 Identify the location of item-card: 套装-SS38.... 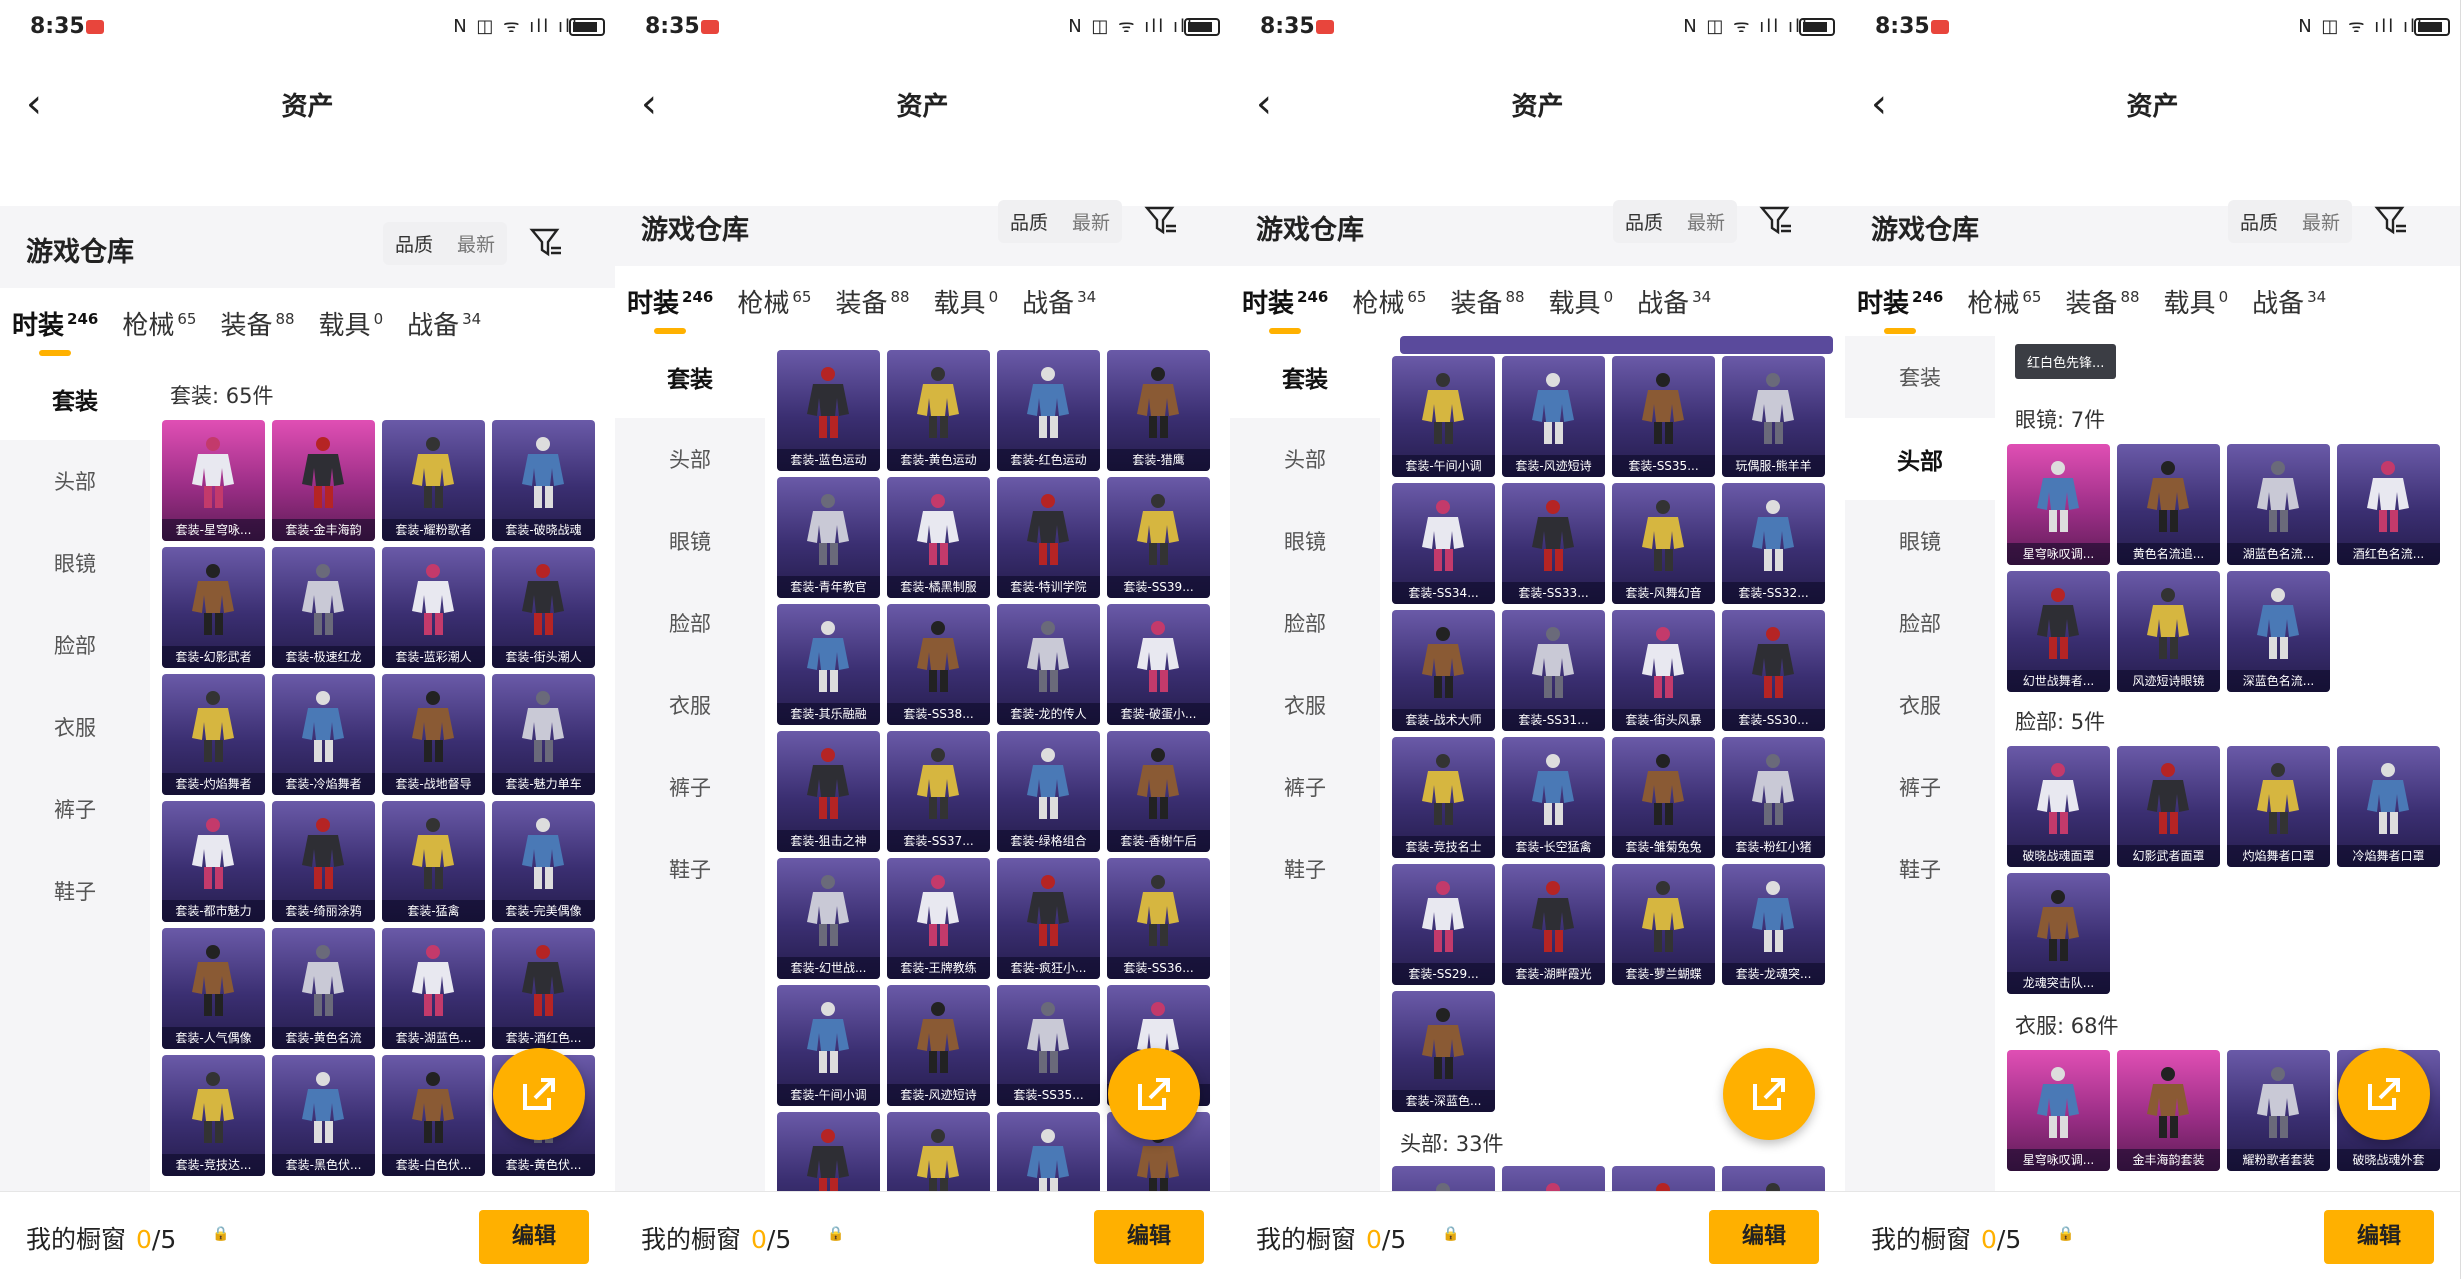
(938, 664).